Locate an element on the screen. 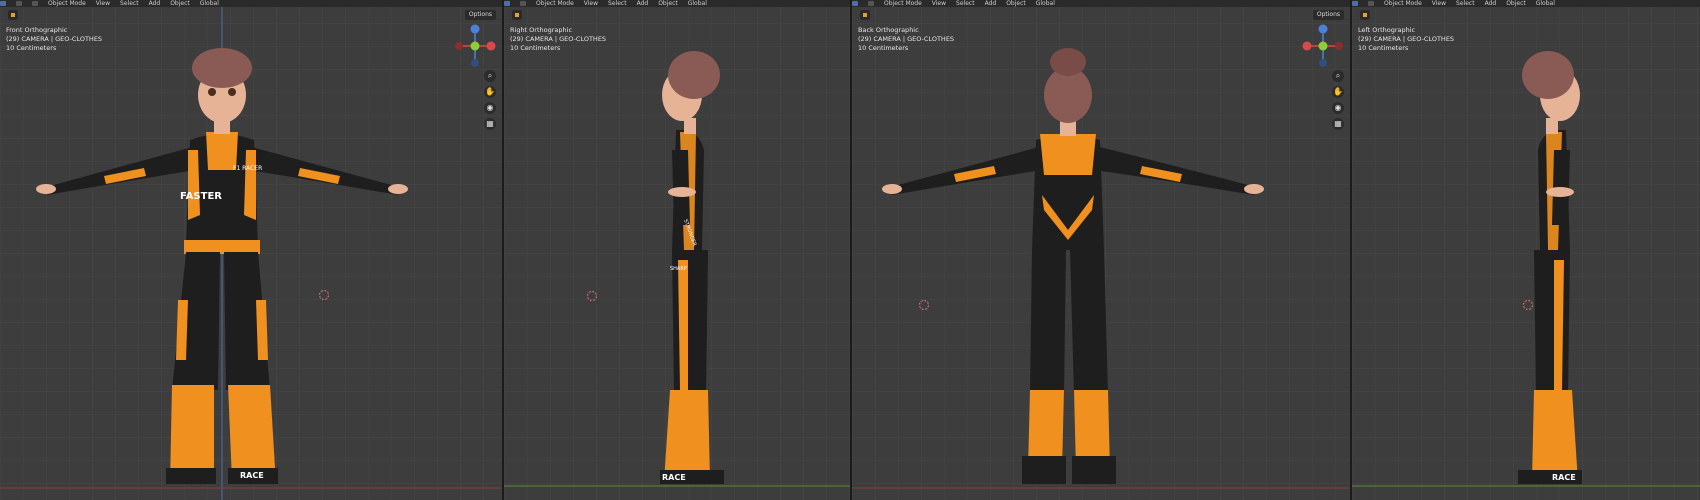  body-text: FASTER is located at coordinates (201, 196).